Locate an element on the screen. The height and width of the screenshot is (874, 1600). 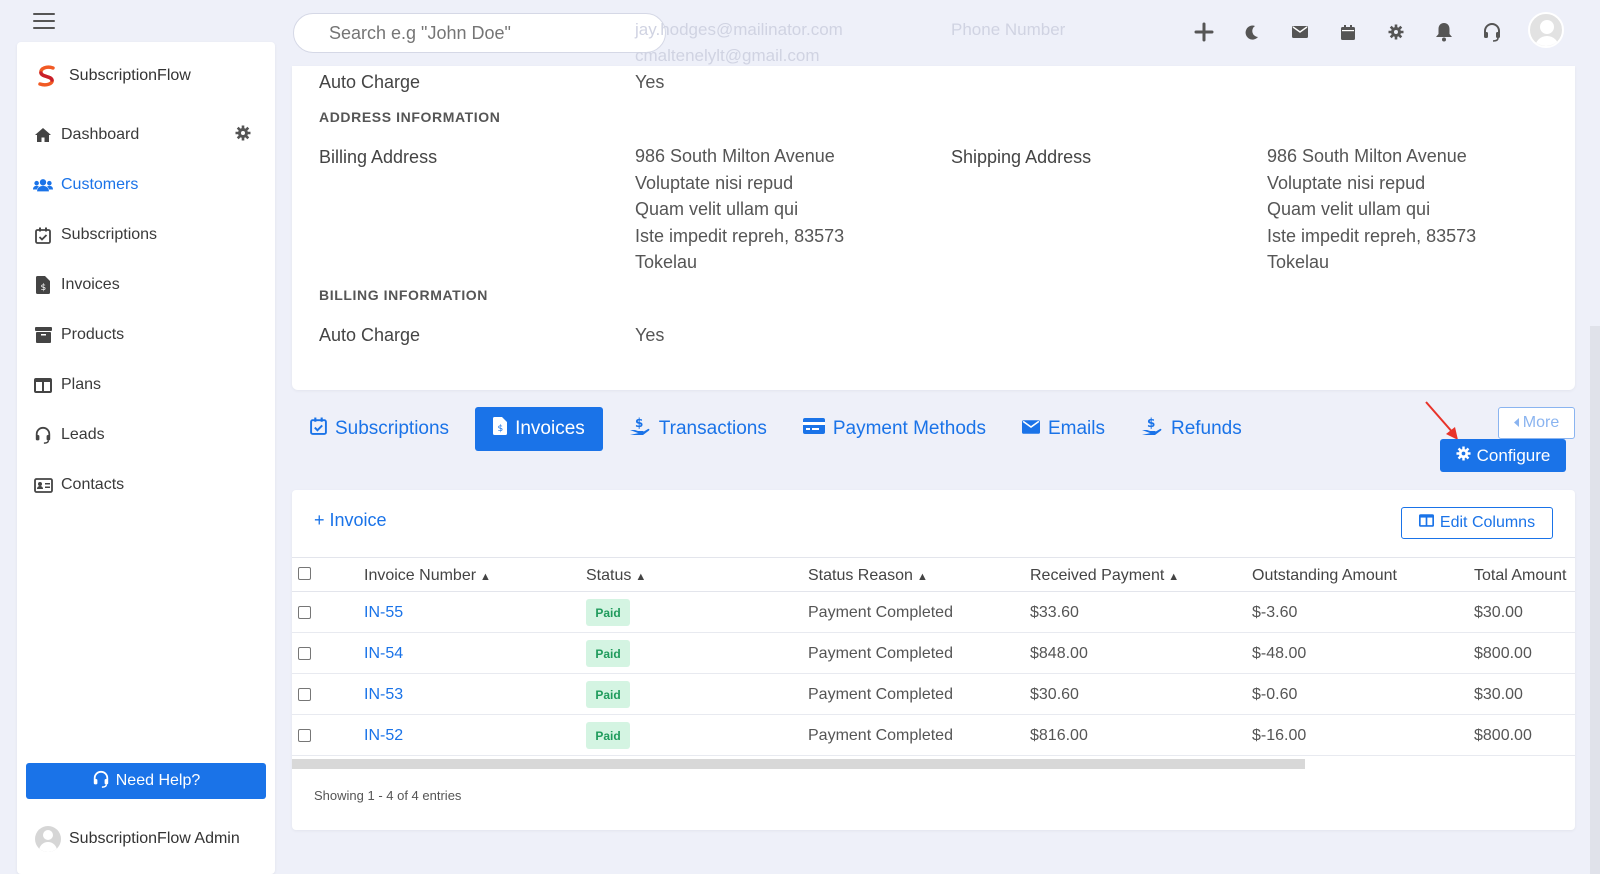
invoice-number-link: IN-55 is located at coordinates (383, 613).